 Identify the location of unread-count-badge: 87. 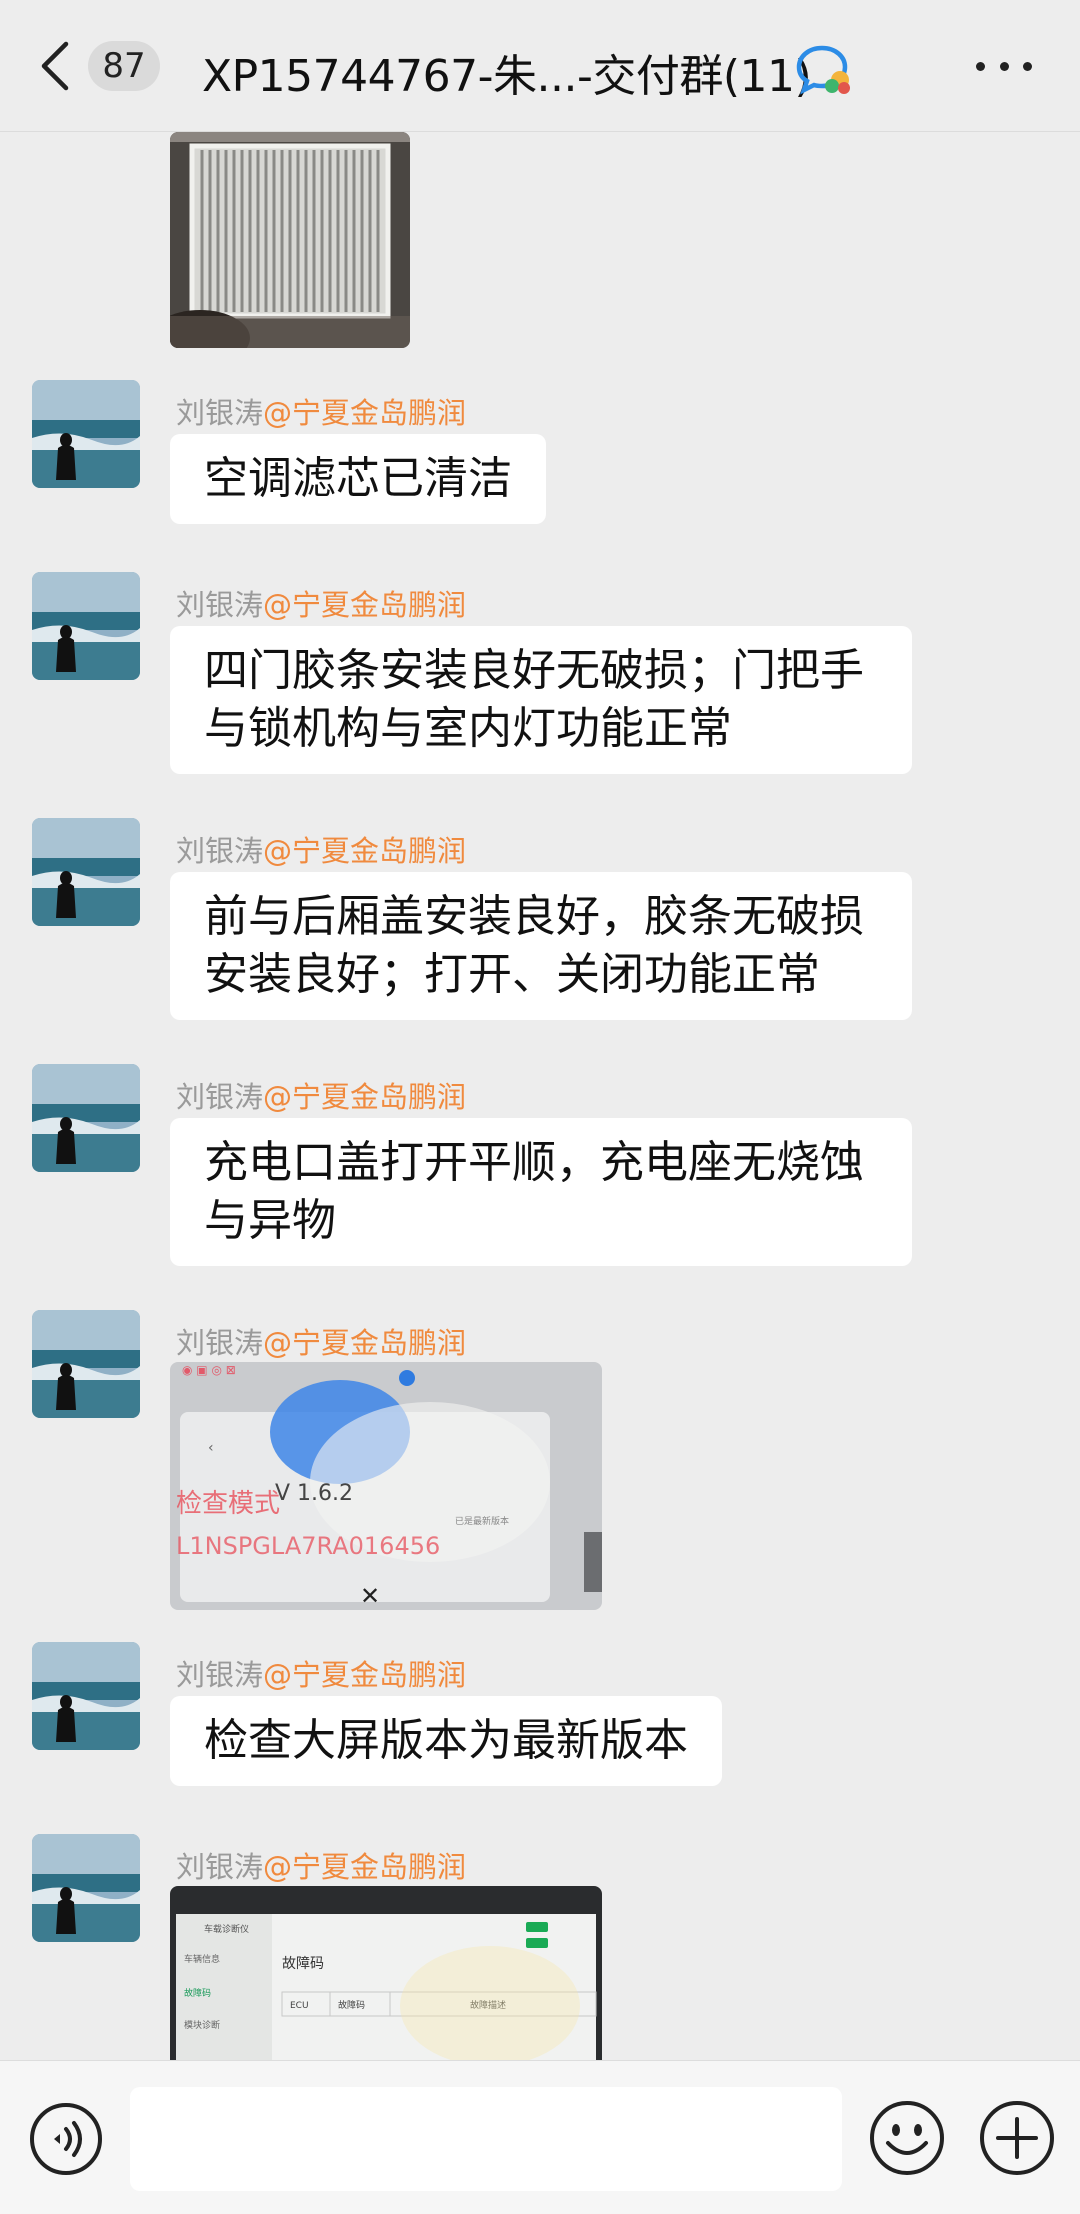
(124, 66).